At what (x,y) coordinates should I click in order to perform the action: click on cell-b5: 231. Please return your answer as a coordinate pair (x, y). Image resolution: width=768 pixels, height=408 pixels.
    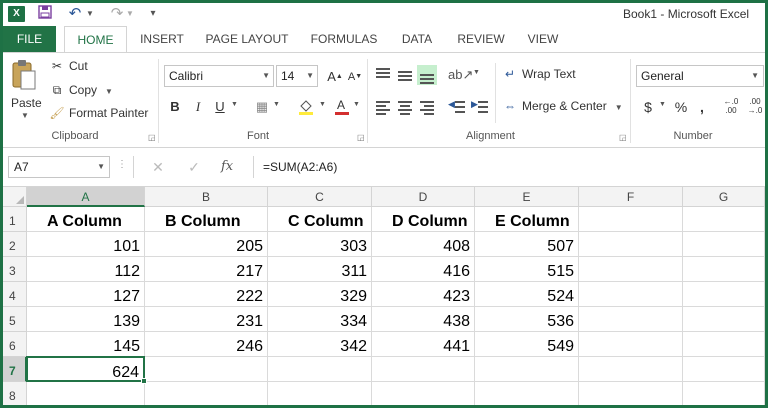
    Looking at the image, I should click on (206, 319).